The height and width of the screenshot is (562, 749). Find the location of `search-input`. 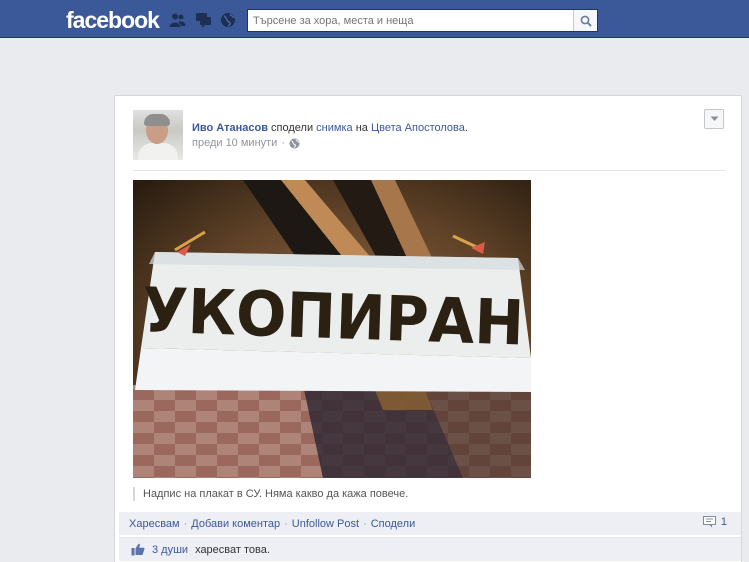

search-input is located at coordinates (410, 20).